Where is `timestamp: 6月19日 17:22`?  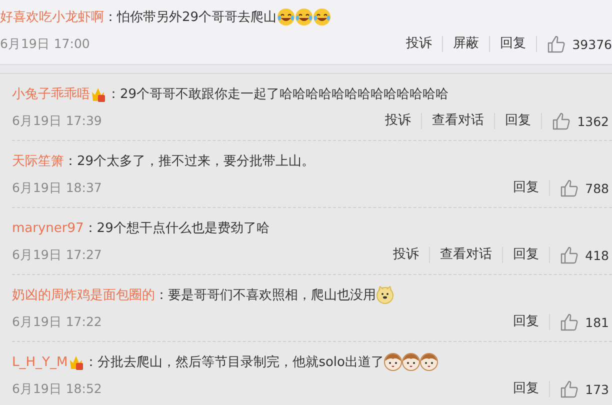
timestamp: 6月19日 17:22 is located at coordinates (57, 322).